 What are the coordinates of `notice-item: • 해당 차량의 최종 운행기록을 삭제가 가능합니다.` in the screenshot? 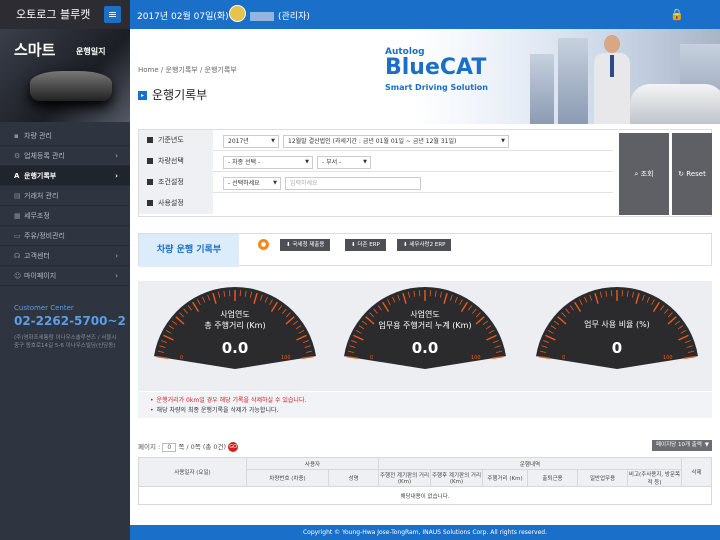 It's located at (431, 411).